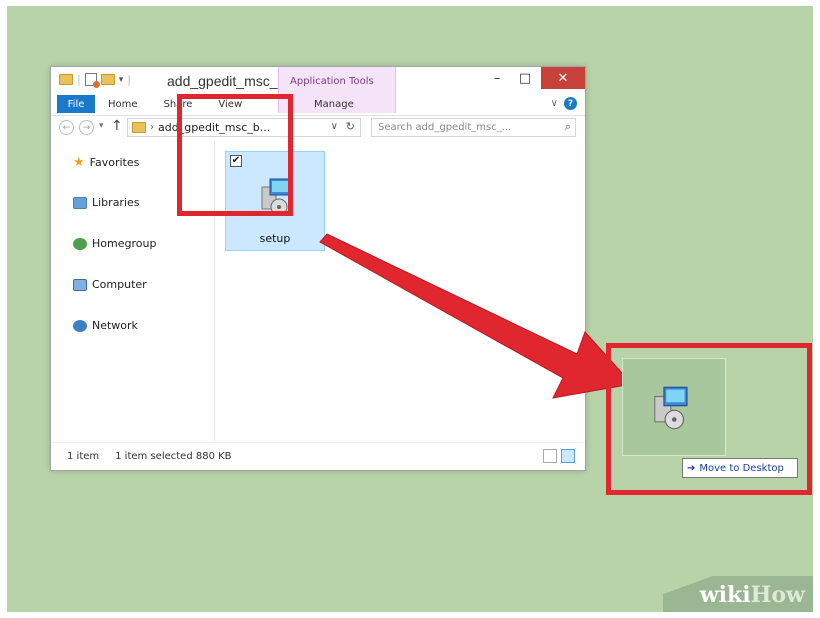 The height and width of the screenshot is (618, 820). I want to click on drag-preview-tile, so click(674, 407).